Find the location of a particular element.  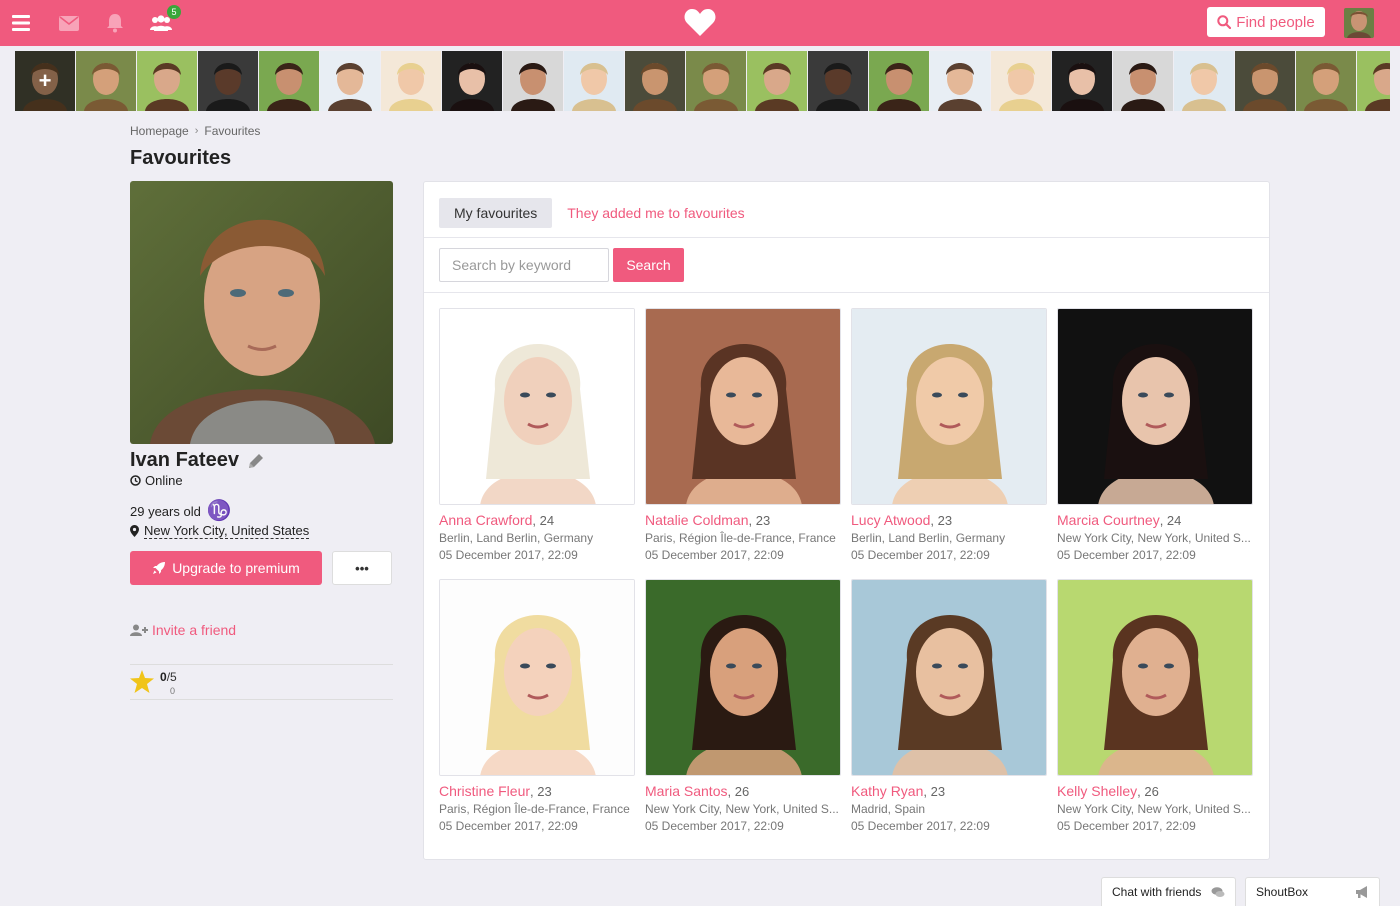

favourite-name: Natalie Coldman is located at coordinates (697, 520).